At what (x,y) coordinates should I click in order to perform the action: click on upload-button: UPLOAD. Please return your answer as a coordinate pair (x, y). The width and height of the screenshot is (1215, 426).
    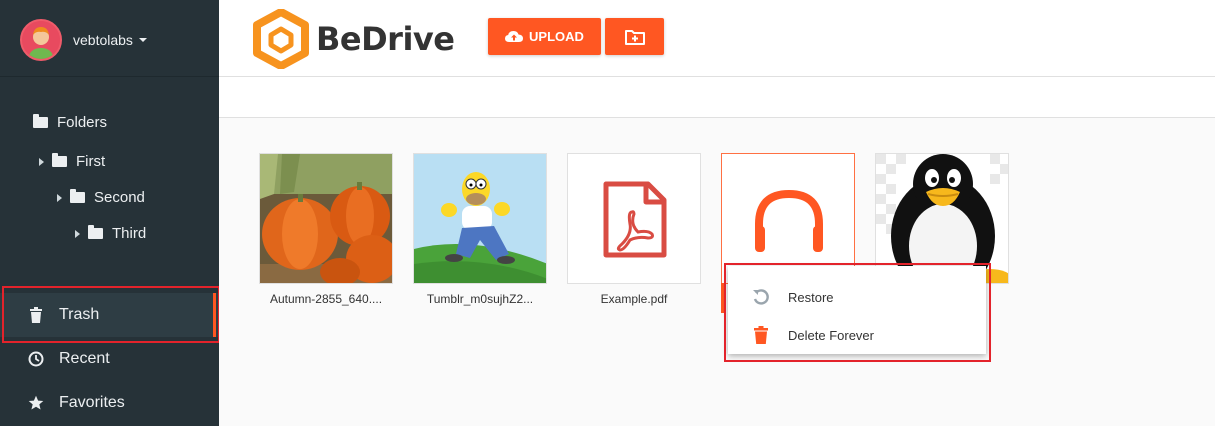
    Looking at the image, I should click on (544, 36).